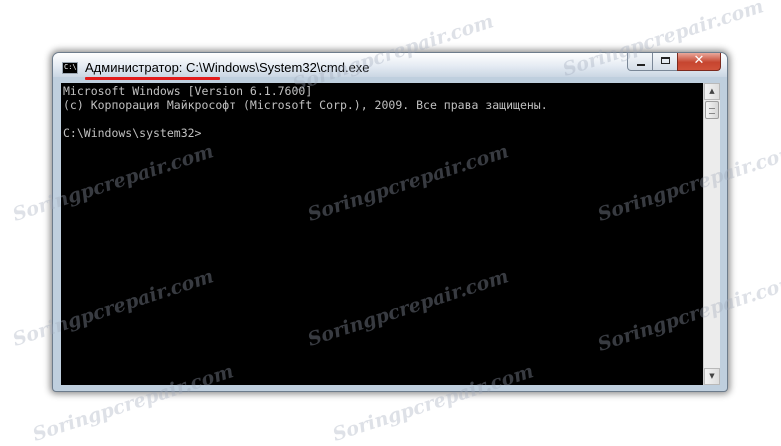  Describe the element at coordinates (70, 68) in the screenshot. I see `cmd-icon: C:\` at that location.